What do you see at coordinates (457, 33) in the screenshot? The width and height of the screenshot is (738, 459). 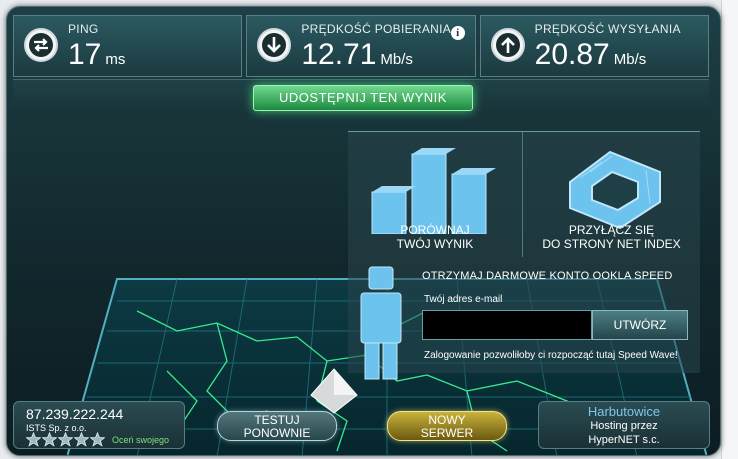 I see `info-icon: i` at bounding box center [457, 33].